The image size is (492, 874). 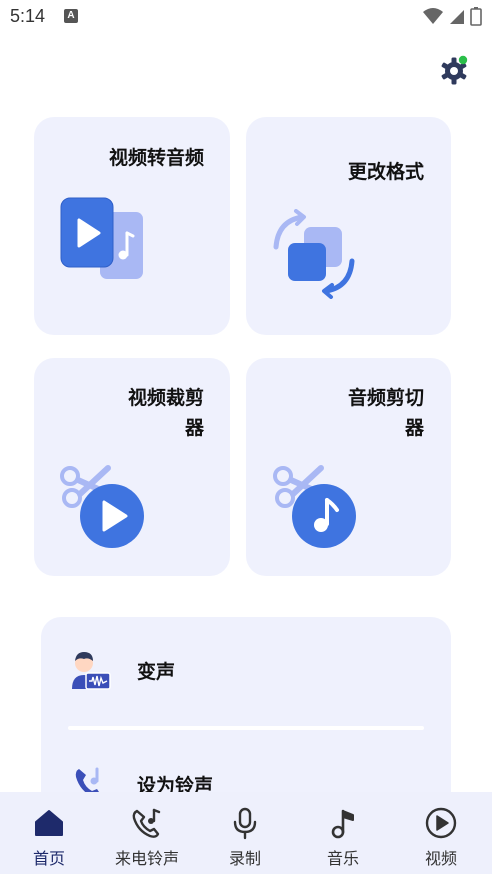 I want to click on wifi-icon, so click(x=433, y=16).